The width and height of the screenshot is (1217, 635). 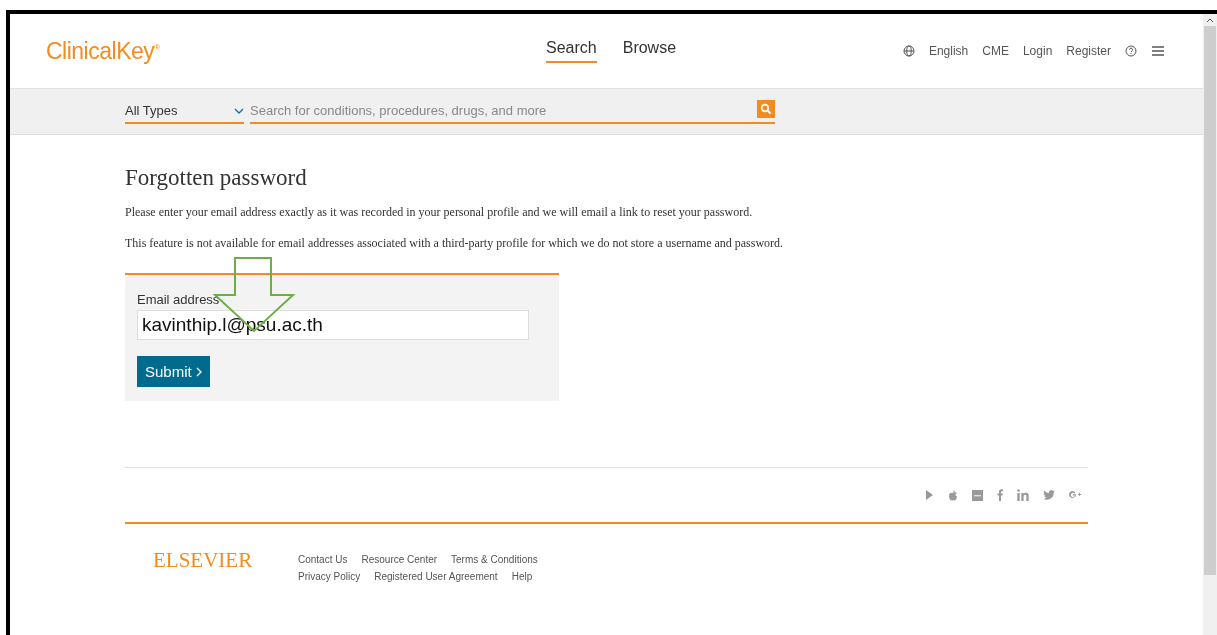 What do you see at coordinates (184, 111) in the screenshot?
I see `type-select: All Types` at bounding box center [184, 111].